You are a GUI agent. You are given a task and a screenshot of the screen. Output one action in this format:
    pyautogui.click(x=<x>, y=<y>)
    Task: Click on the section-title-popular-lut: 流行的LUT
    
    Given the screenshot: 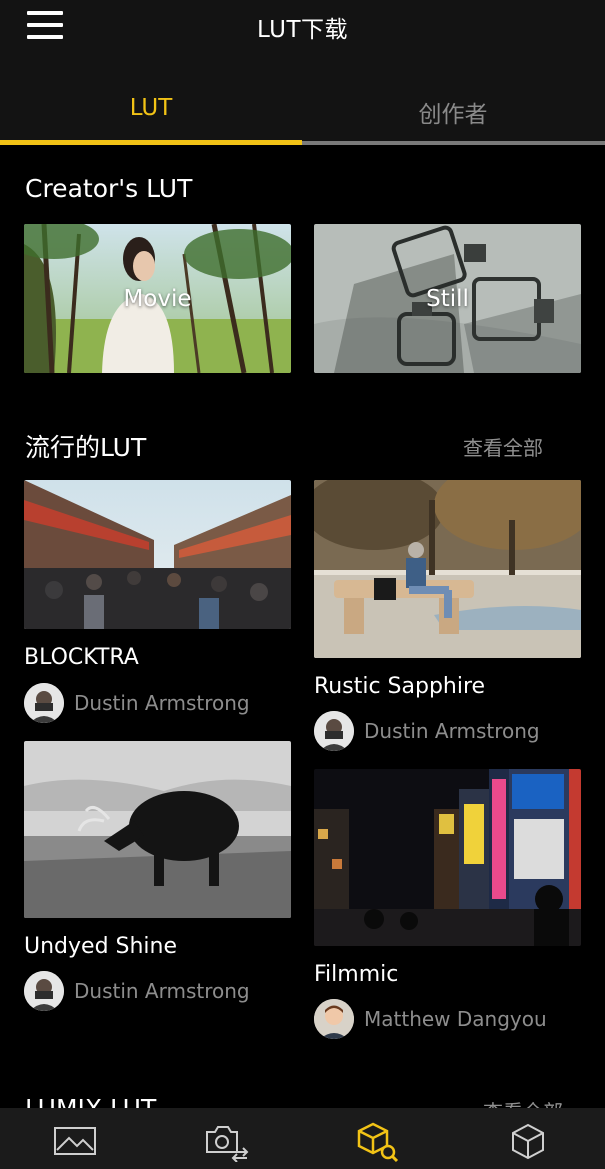 What is the action you would take?
    pyautogui.click(x=86, y=447)
    